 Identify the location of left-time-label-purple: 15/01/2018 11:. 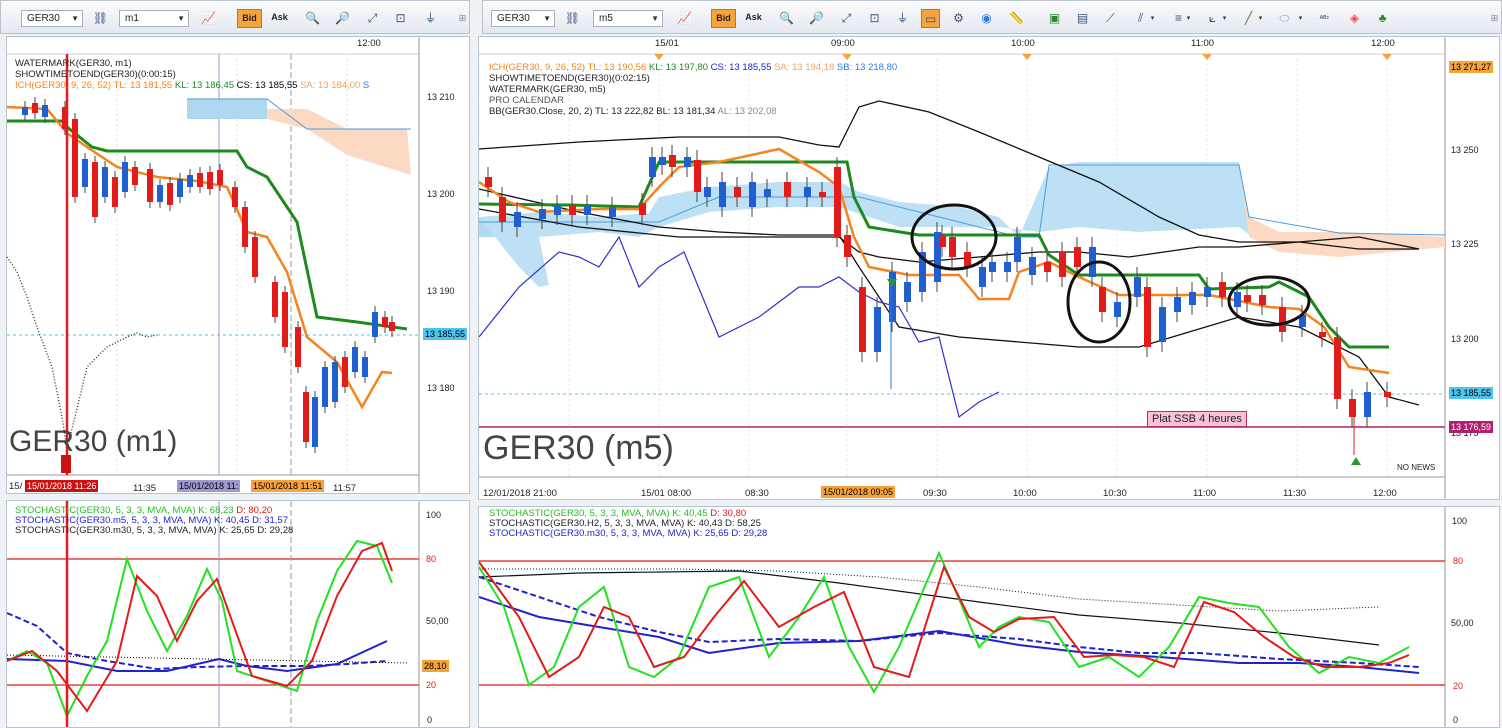
(209, 486).